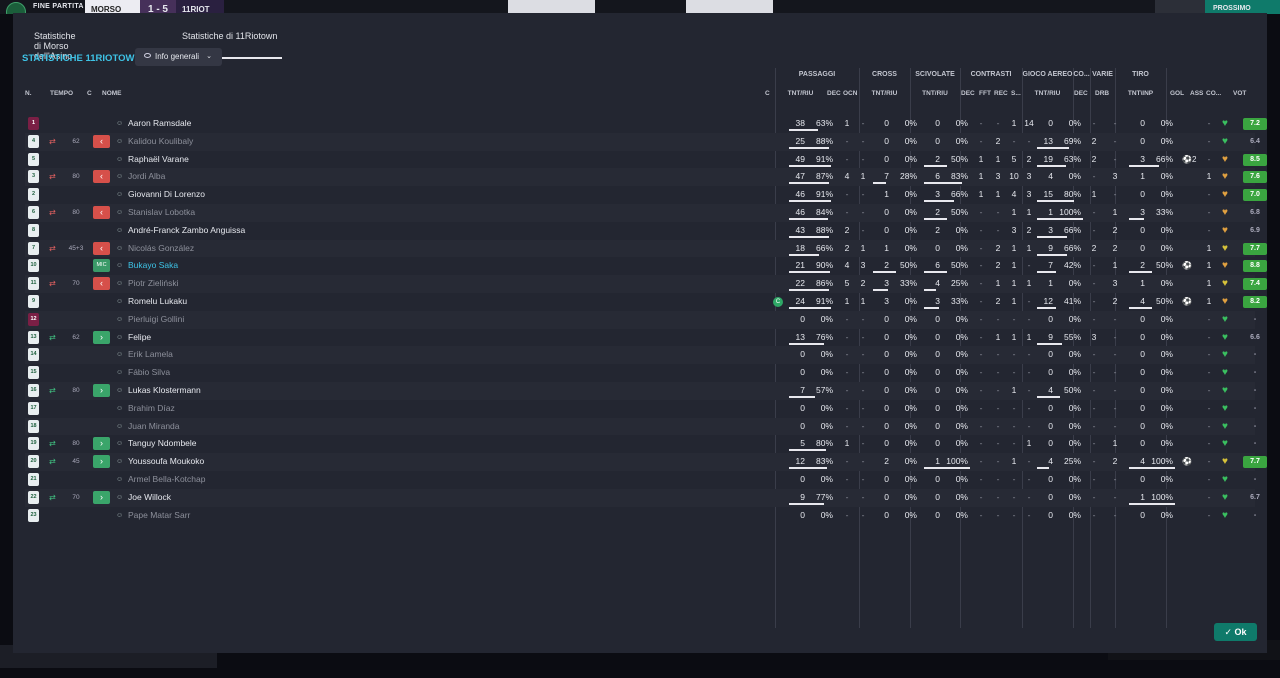 The image size is (1280, 678). What do you see at coordinates (159, 516) in the screenshot?
I see `player-name: Pape Matar Sarr` at bounding box center [159, 516].